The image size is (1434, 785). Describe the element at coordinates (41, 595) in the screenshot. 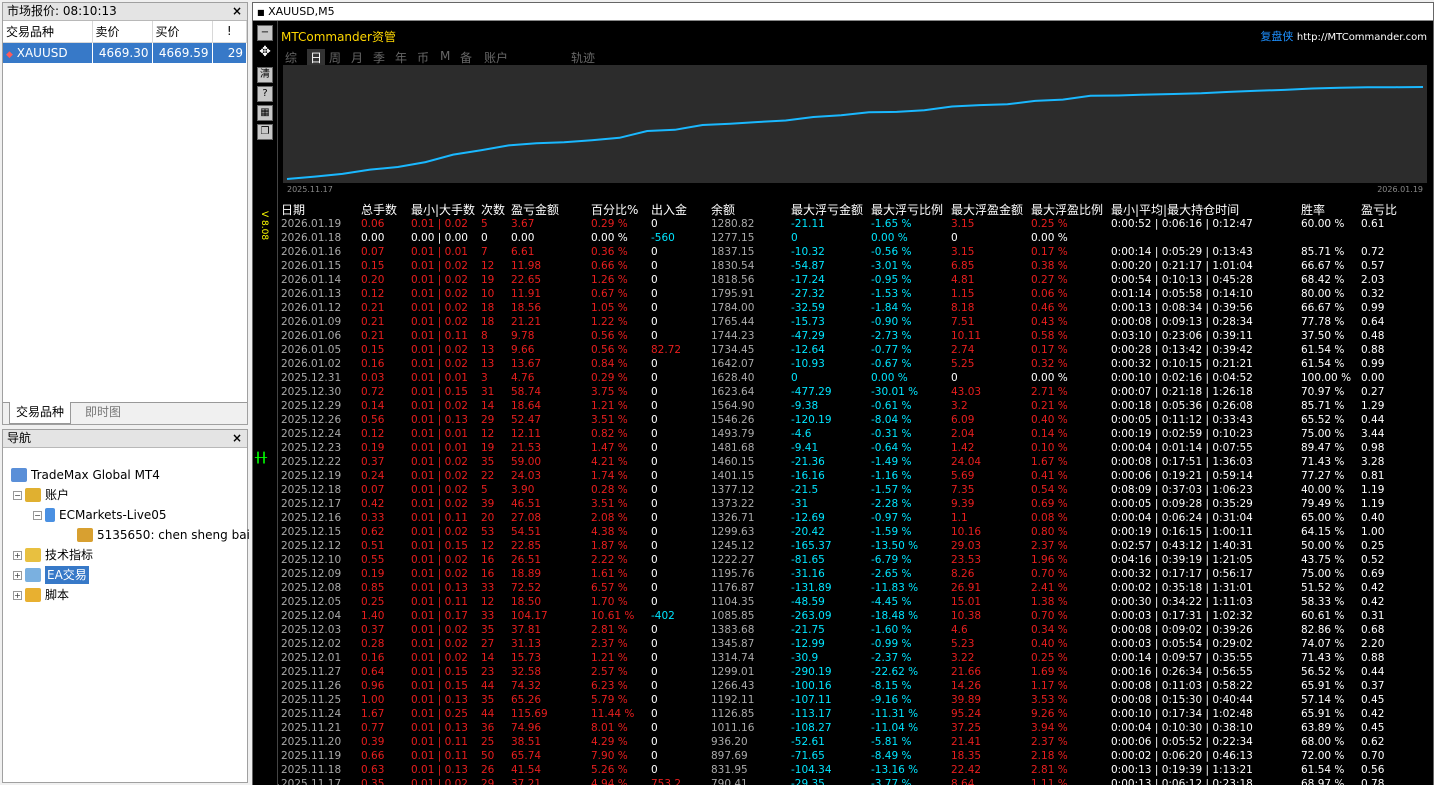

I see `tree-scripts: + 脚本` at that location.